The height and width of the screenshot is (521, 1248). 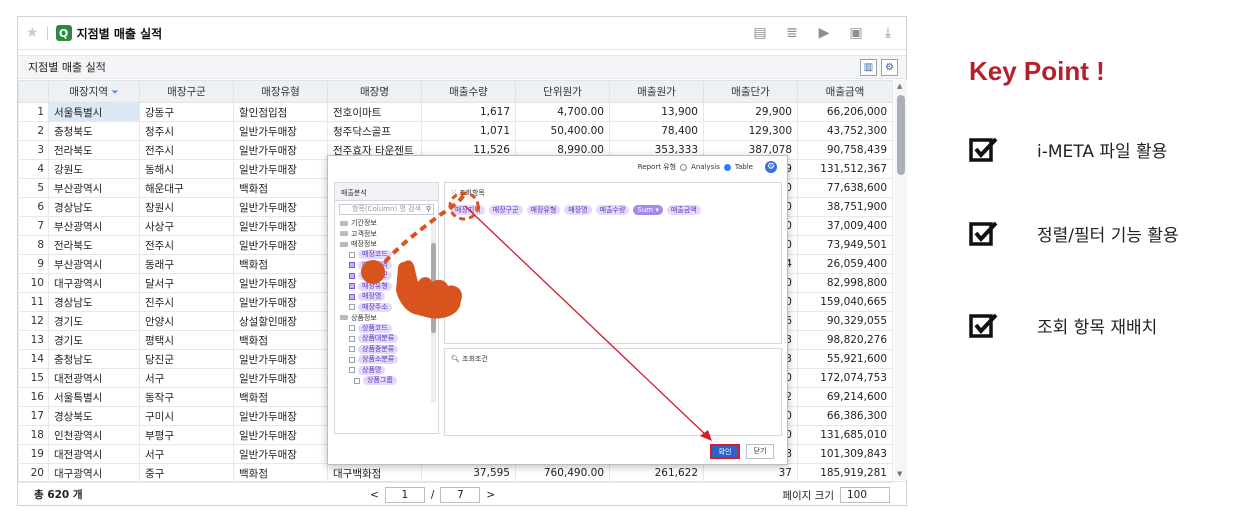 I want to click on table-cell: 동해시, so click(x=186, y=169).